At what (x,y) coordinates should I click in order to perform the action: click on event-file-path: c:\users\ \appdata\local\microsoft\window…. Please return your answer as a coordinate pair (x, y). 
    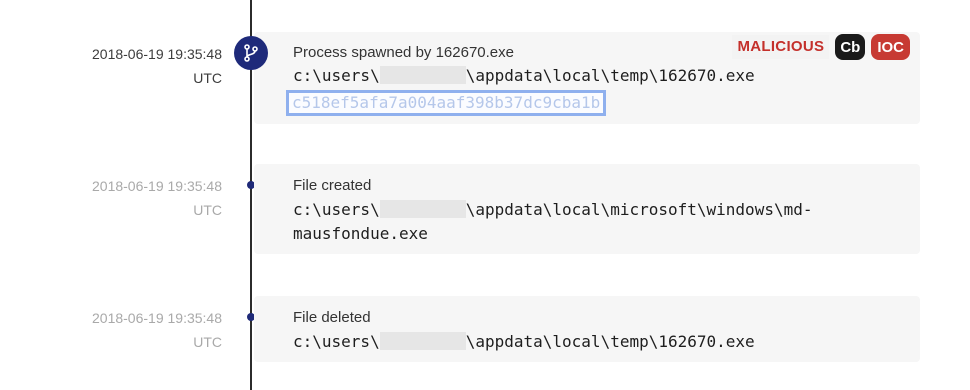
    Looking at the image, I should click on (552, 210).